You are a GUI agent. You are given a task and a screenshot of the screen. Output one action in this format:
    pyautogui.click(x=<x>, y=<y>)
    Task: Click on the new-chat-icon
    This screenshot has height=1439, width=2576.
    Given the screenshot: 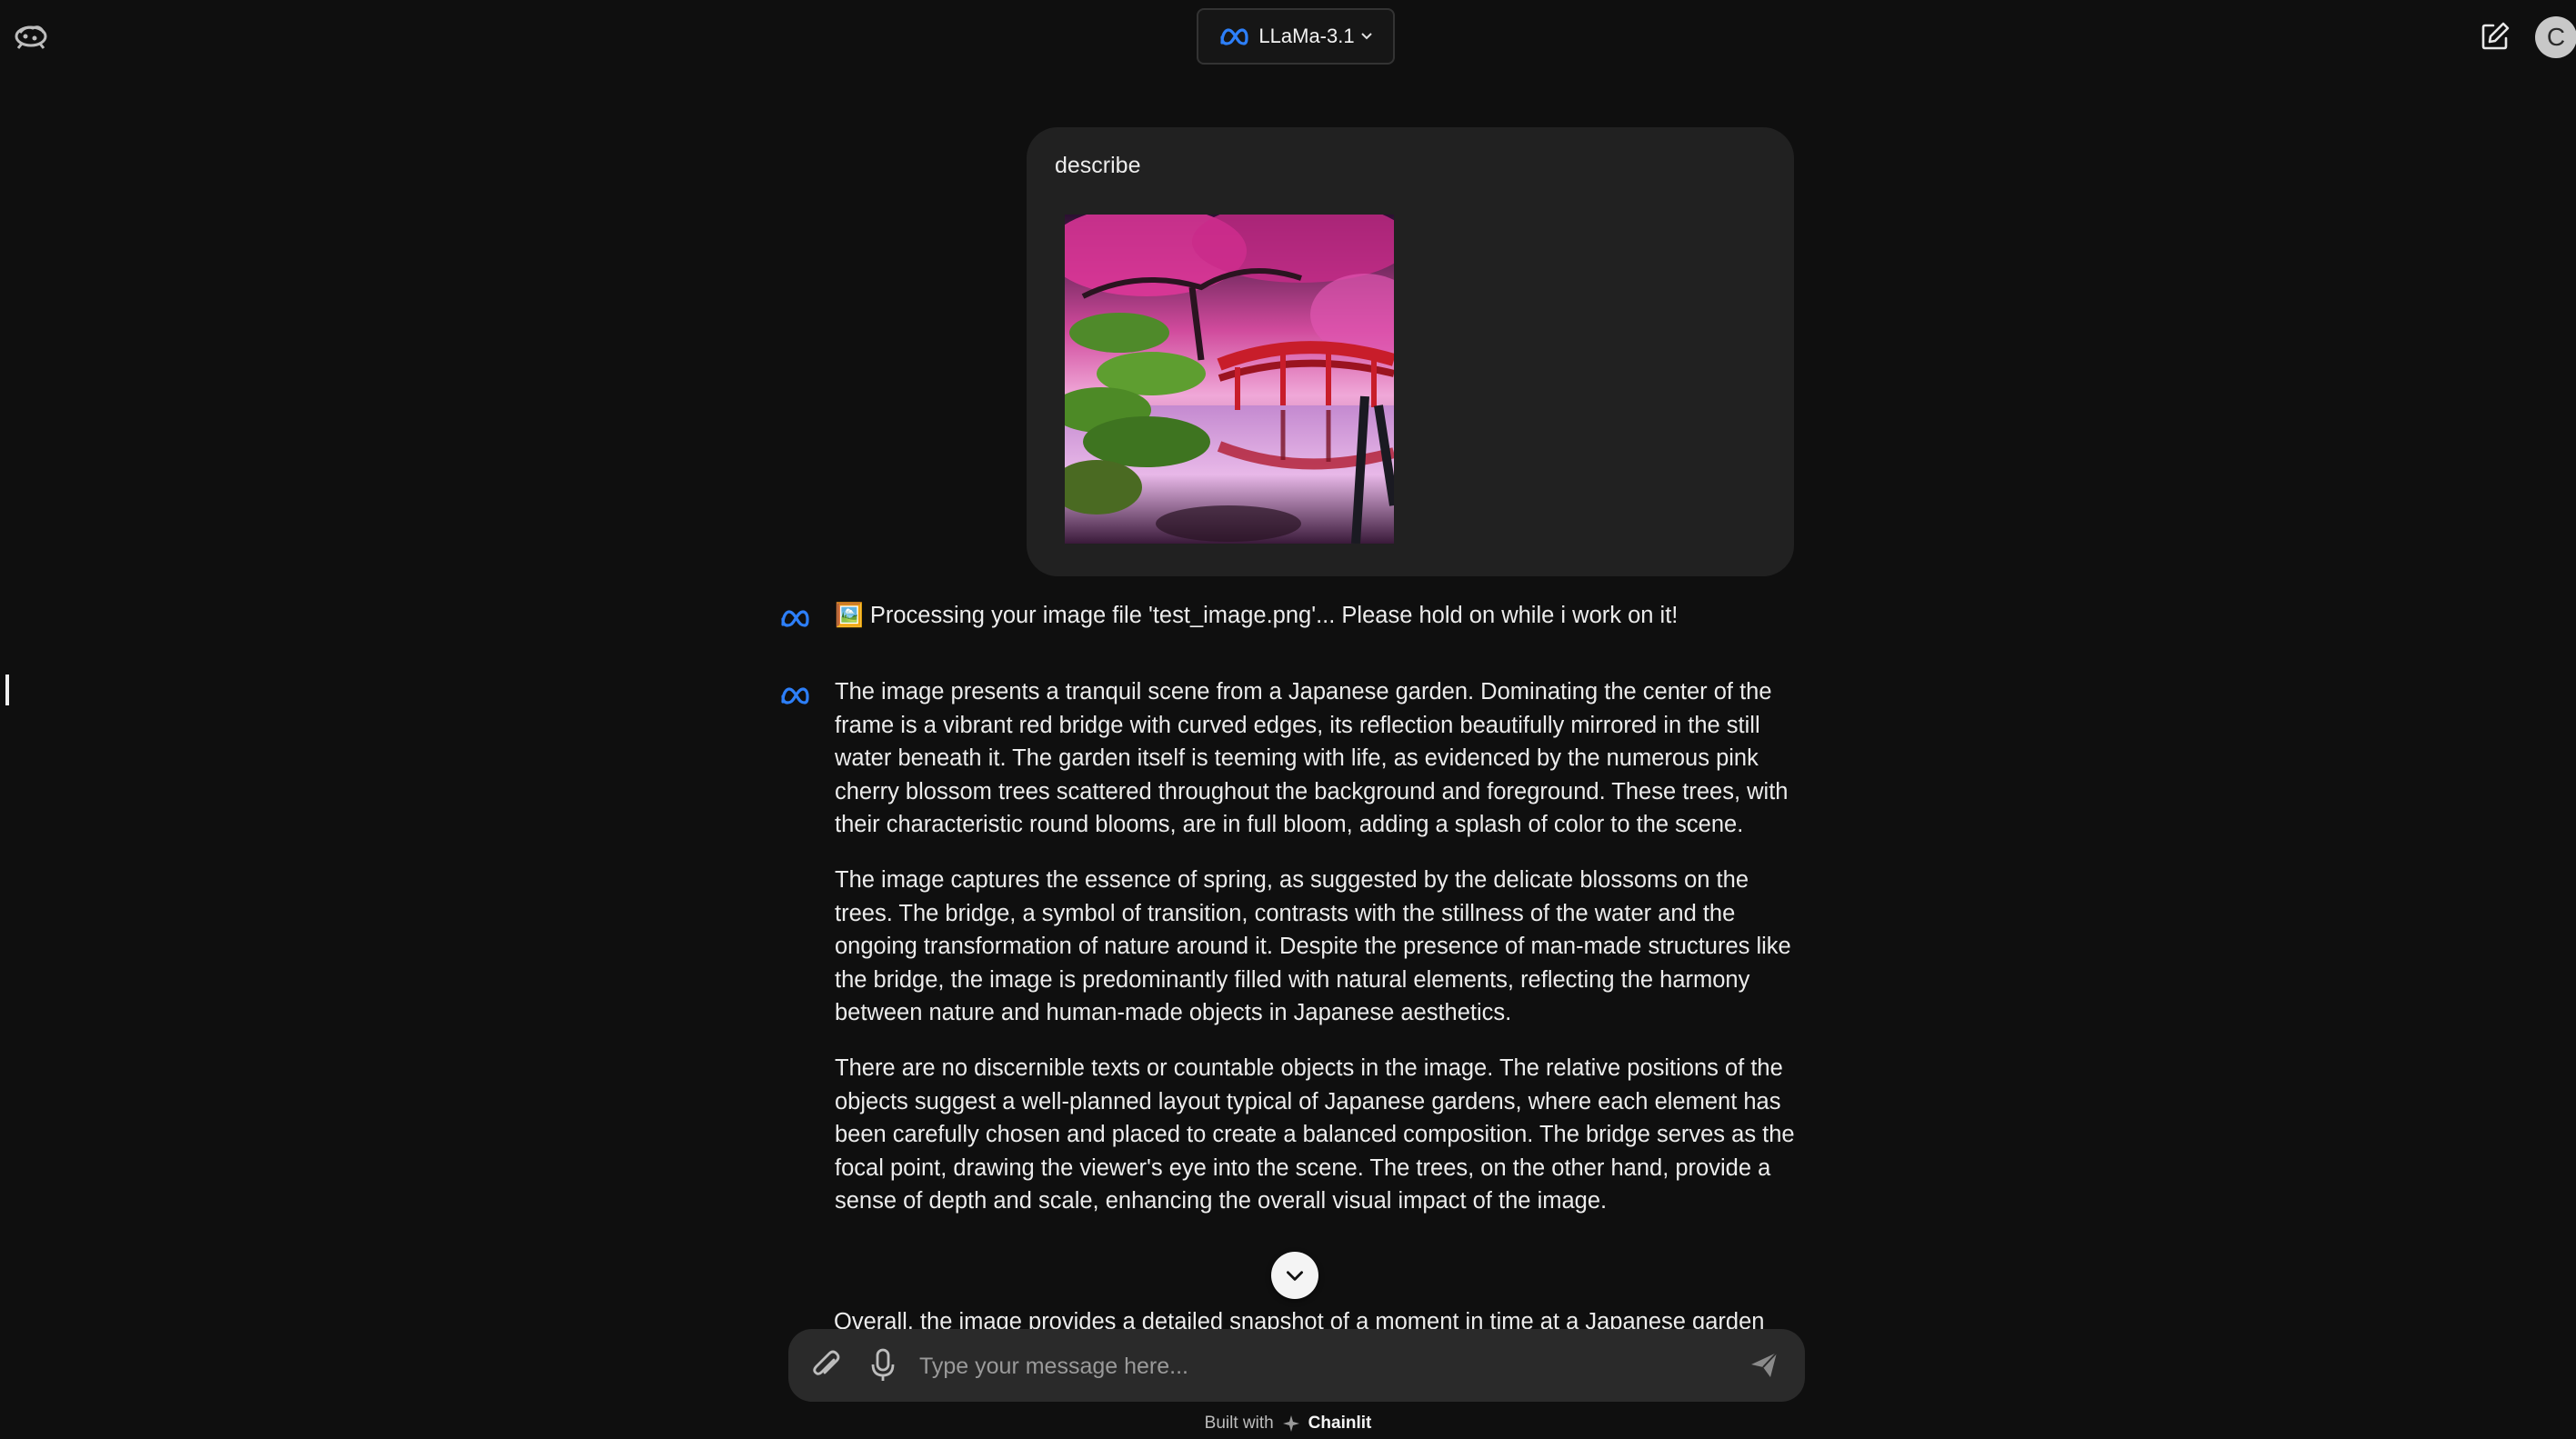 What is the action you would take?
    pyautogui.click(x=2495, y=36)
    